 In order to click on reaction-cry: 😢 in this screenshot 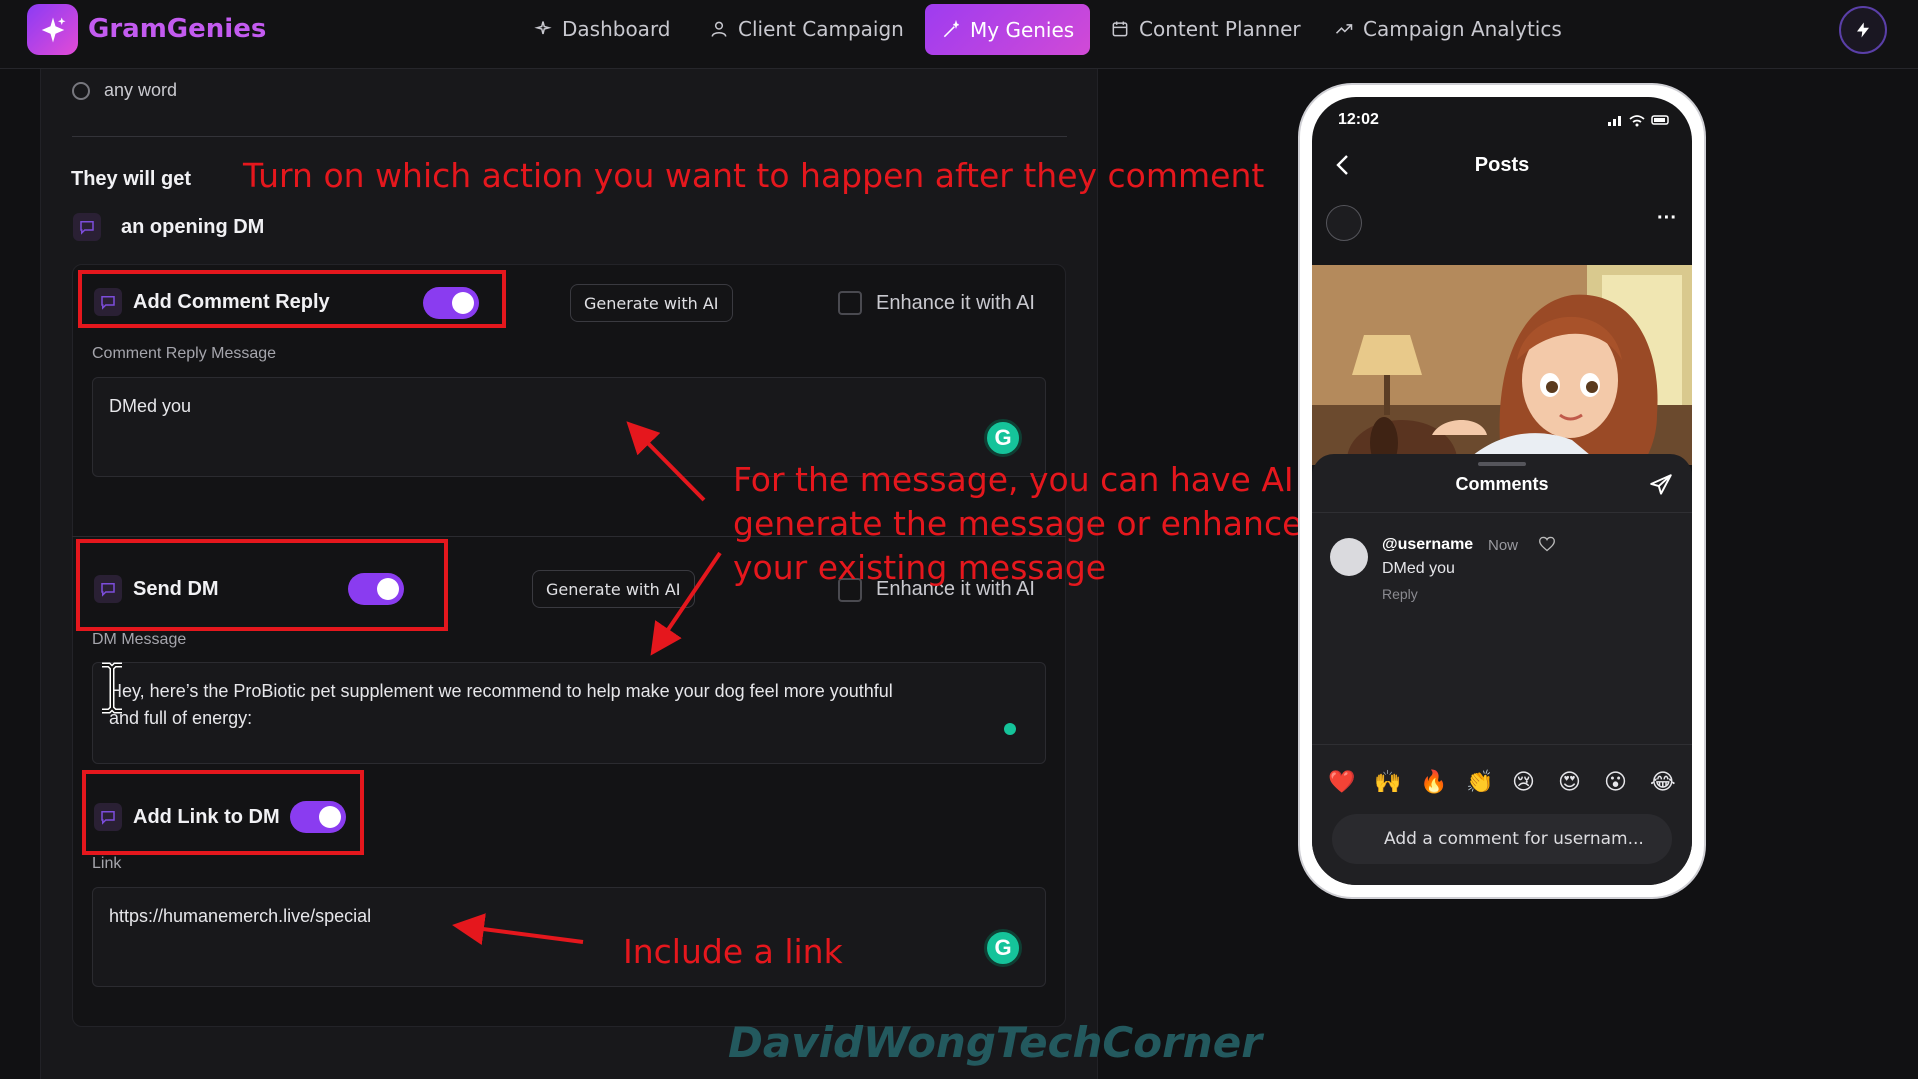, I will do `click(1523, 782)`.